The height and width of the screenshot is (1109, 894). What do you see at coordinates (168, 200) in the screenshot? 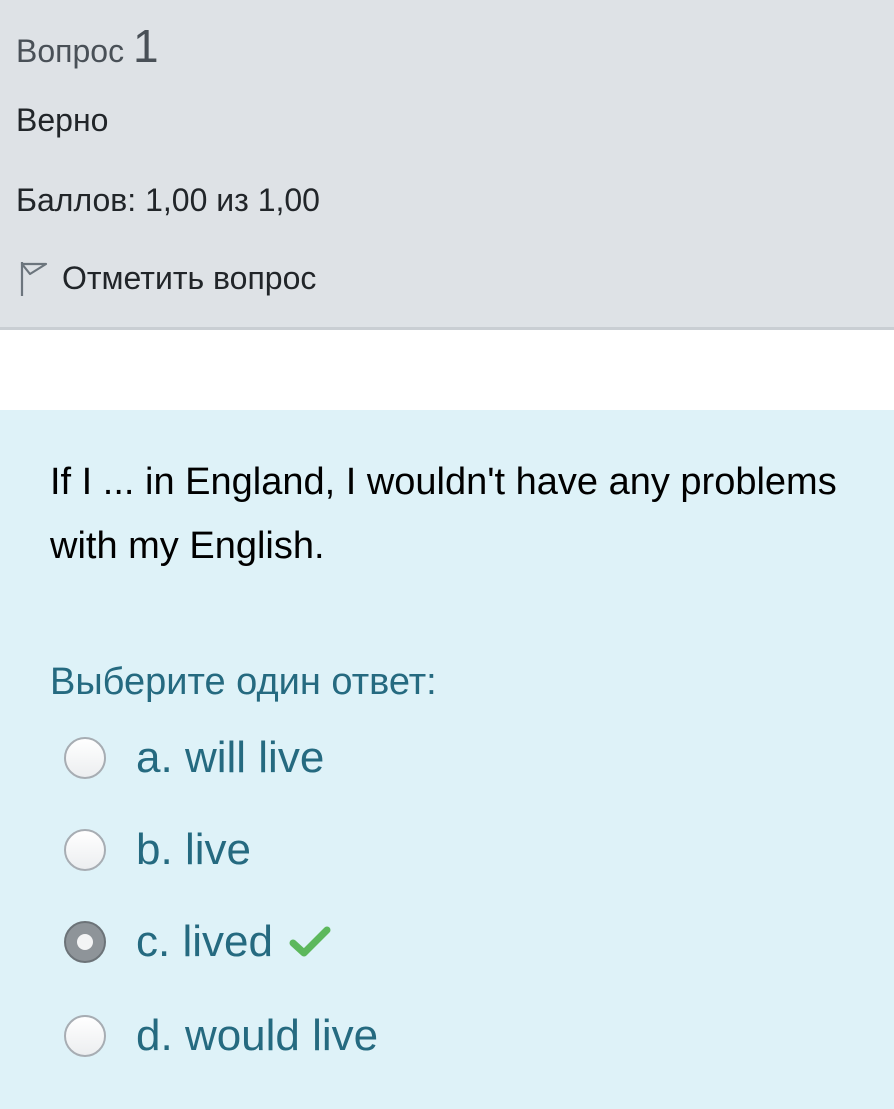
I see `question-grade: Баллов: 1,00 из 1,00` at bounding box center [168, 200].